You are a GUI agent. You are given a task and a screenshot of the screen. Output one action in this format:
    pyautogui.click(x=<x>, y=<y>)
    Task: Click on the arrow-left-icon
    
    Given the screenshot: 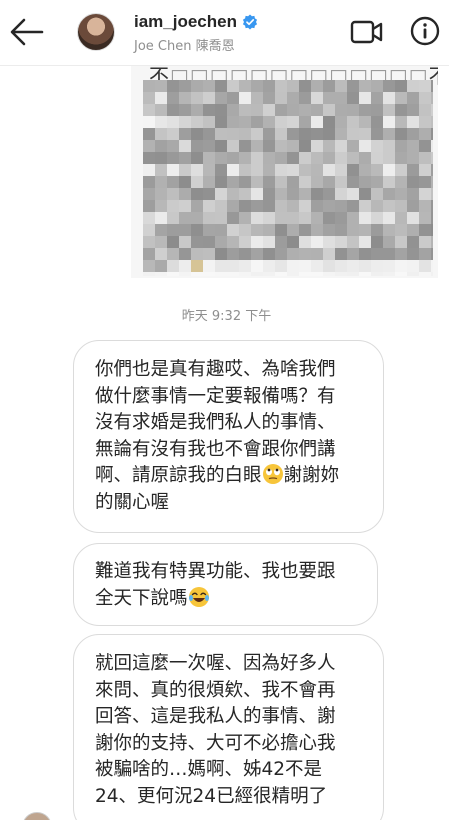 What is the action you would take?
    pyautogui.click(x=27, y=32)
    